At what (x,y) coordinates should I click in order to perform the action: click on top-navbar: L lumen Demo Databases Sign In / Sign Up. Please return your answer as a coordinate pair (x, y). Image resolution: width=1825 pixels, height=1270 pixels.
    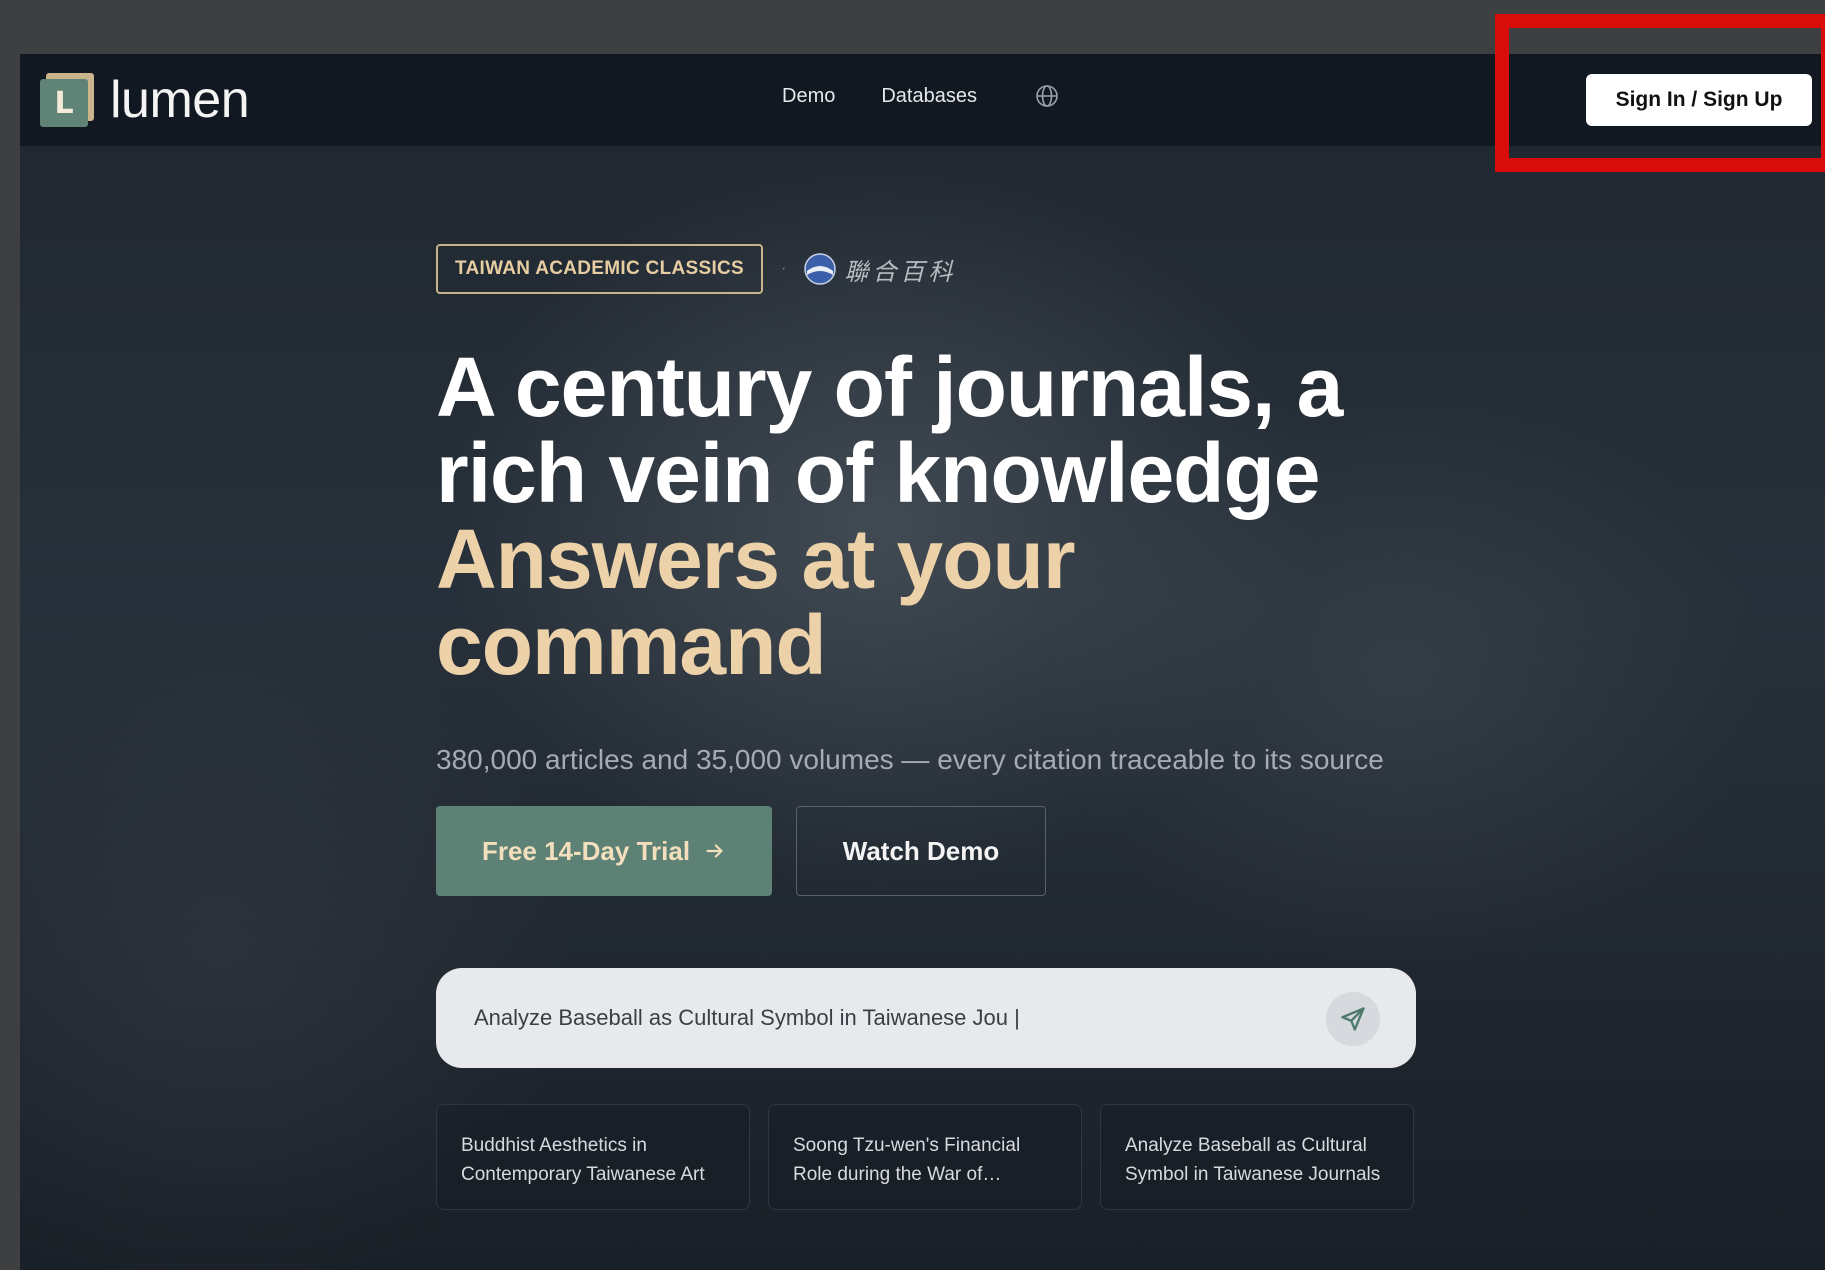
    Looking at the image, I should click on (922, 100).